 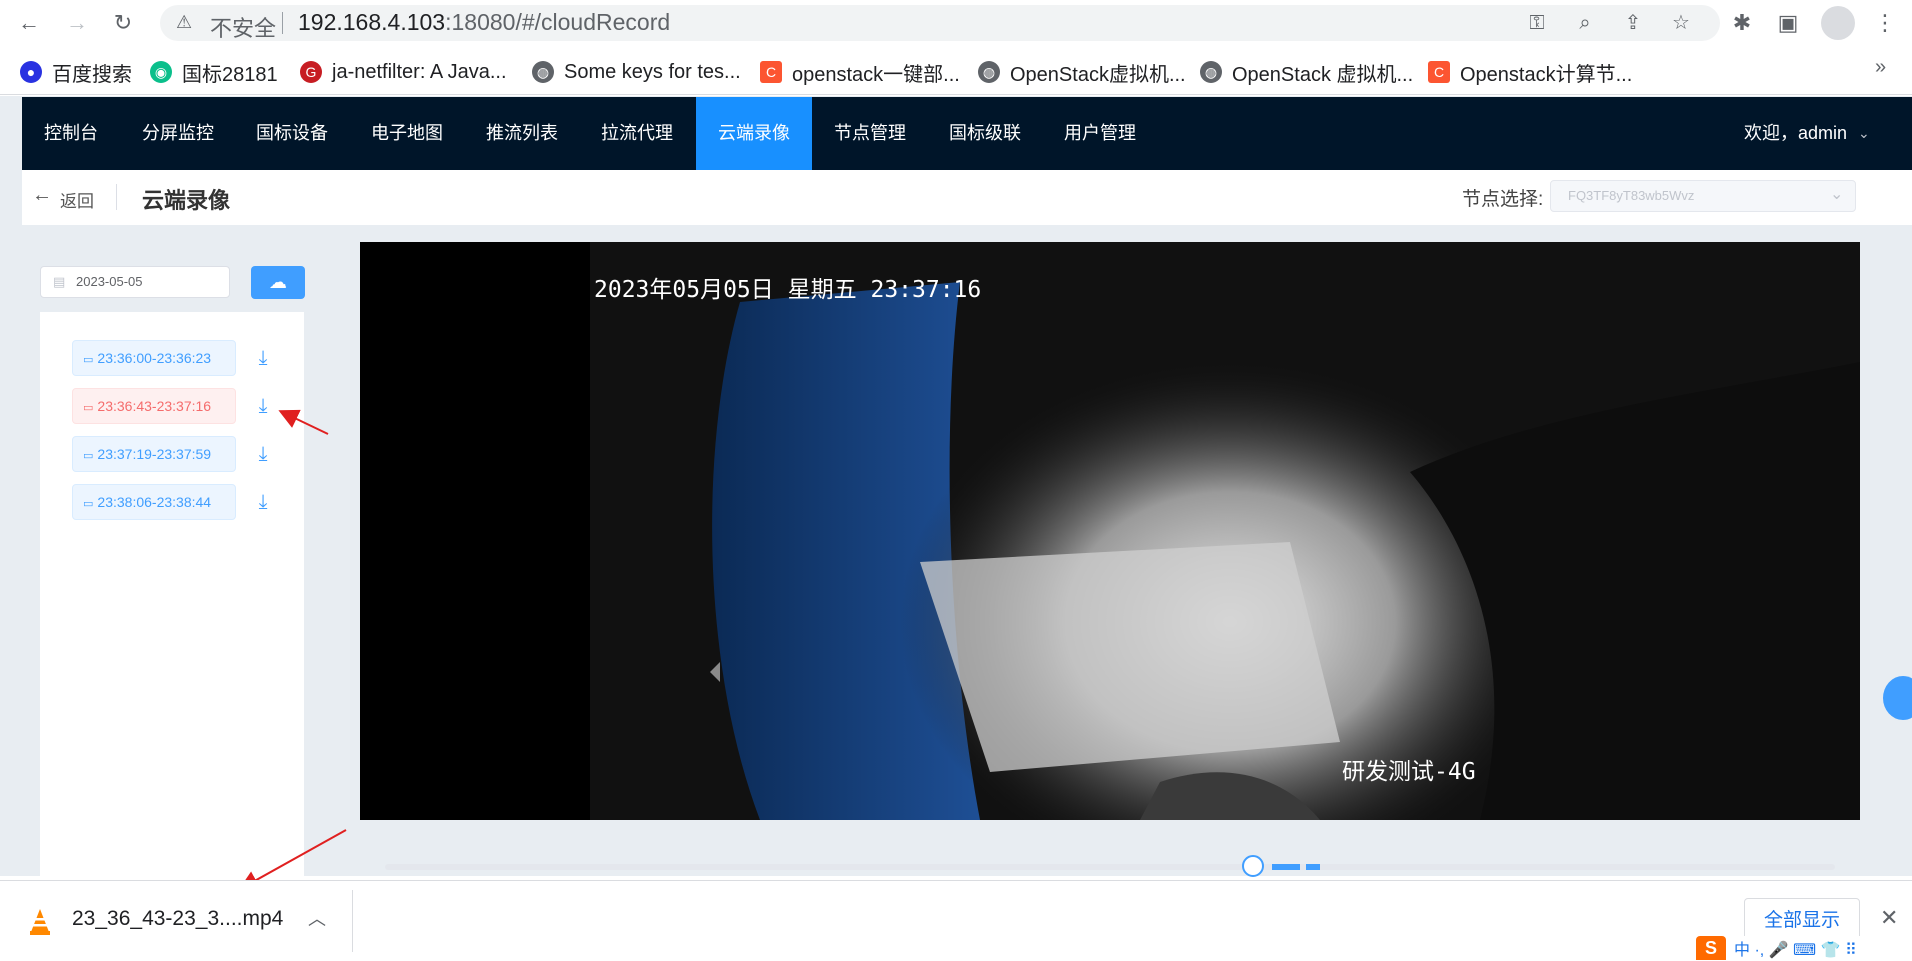 What do you see at coordinates (1880, 67) in the screenshot?
I see `bookmarks-overflow-icon: »` at bounding box center [1880, 67].